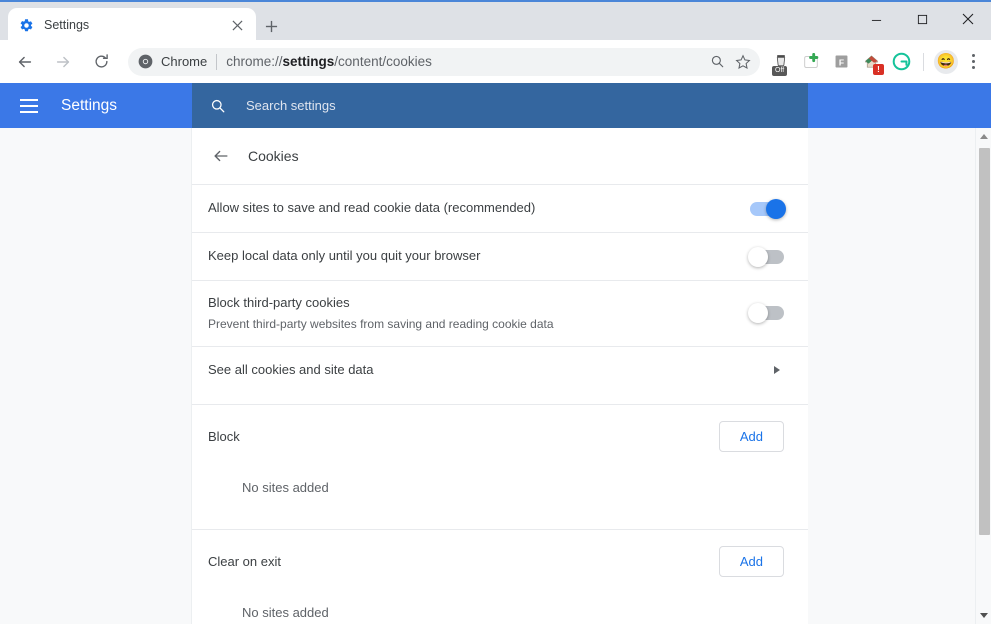 The image size is (991, 624). I want to click on site-list-empty-block: No sites added, so click(285, 487).